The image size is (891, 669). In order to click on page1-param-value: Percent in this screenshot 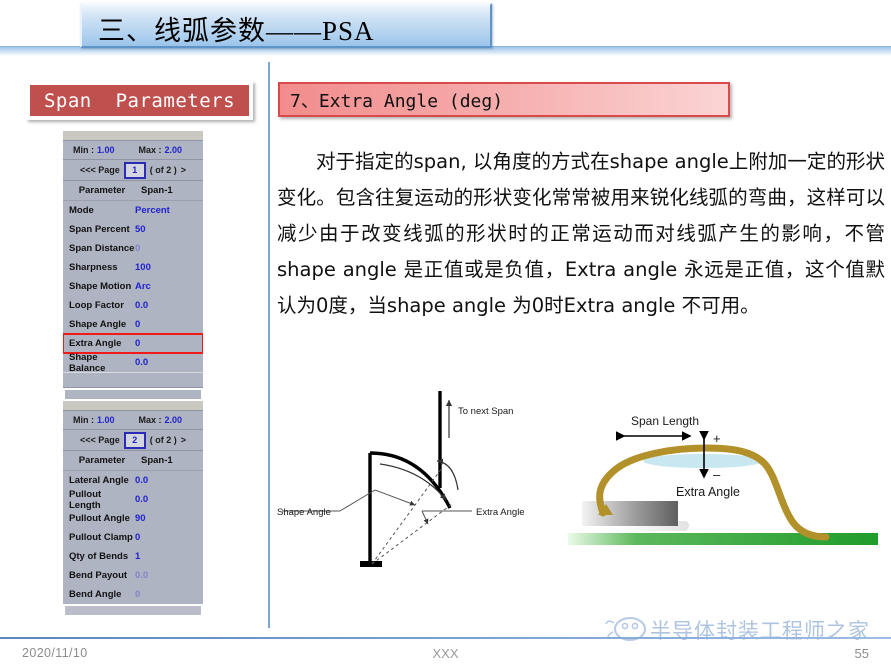, I will do `click(169, 210)`.